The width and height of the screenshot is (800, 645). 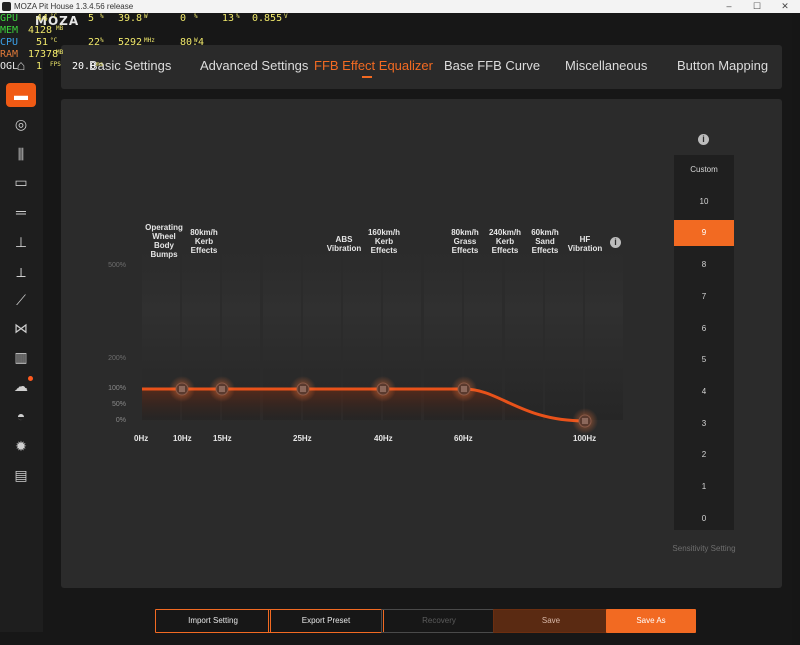 I want to click on tab-ffb-effect-equalizer: FFB Effect Equalizer, so click(x=373, y=65).